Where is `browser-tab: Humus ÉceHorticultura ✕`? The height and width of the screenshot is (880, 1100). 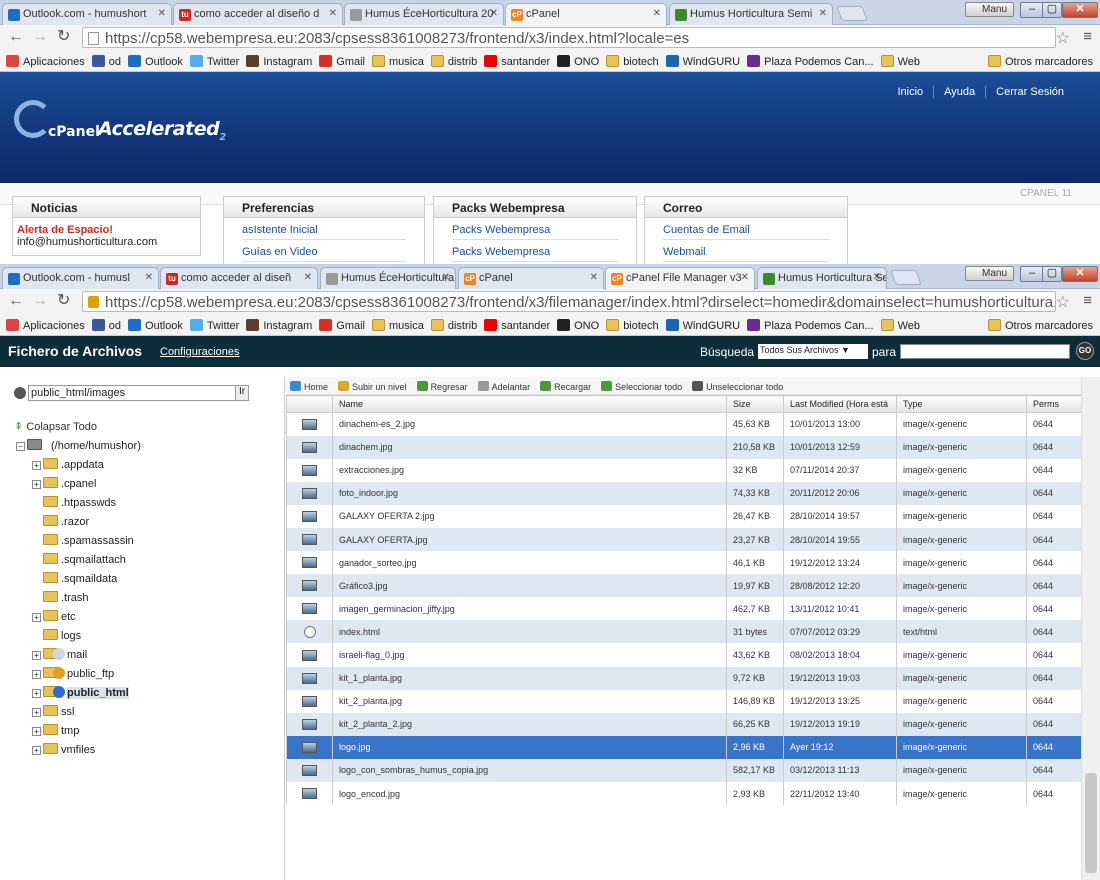
browser-tab: Humus ÉceHorticultura ✕ is located at coordinates (388, 278).